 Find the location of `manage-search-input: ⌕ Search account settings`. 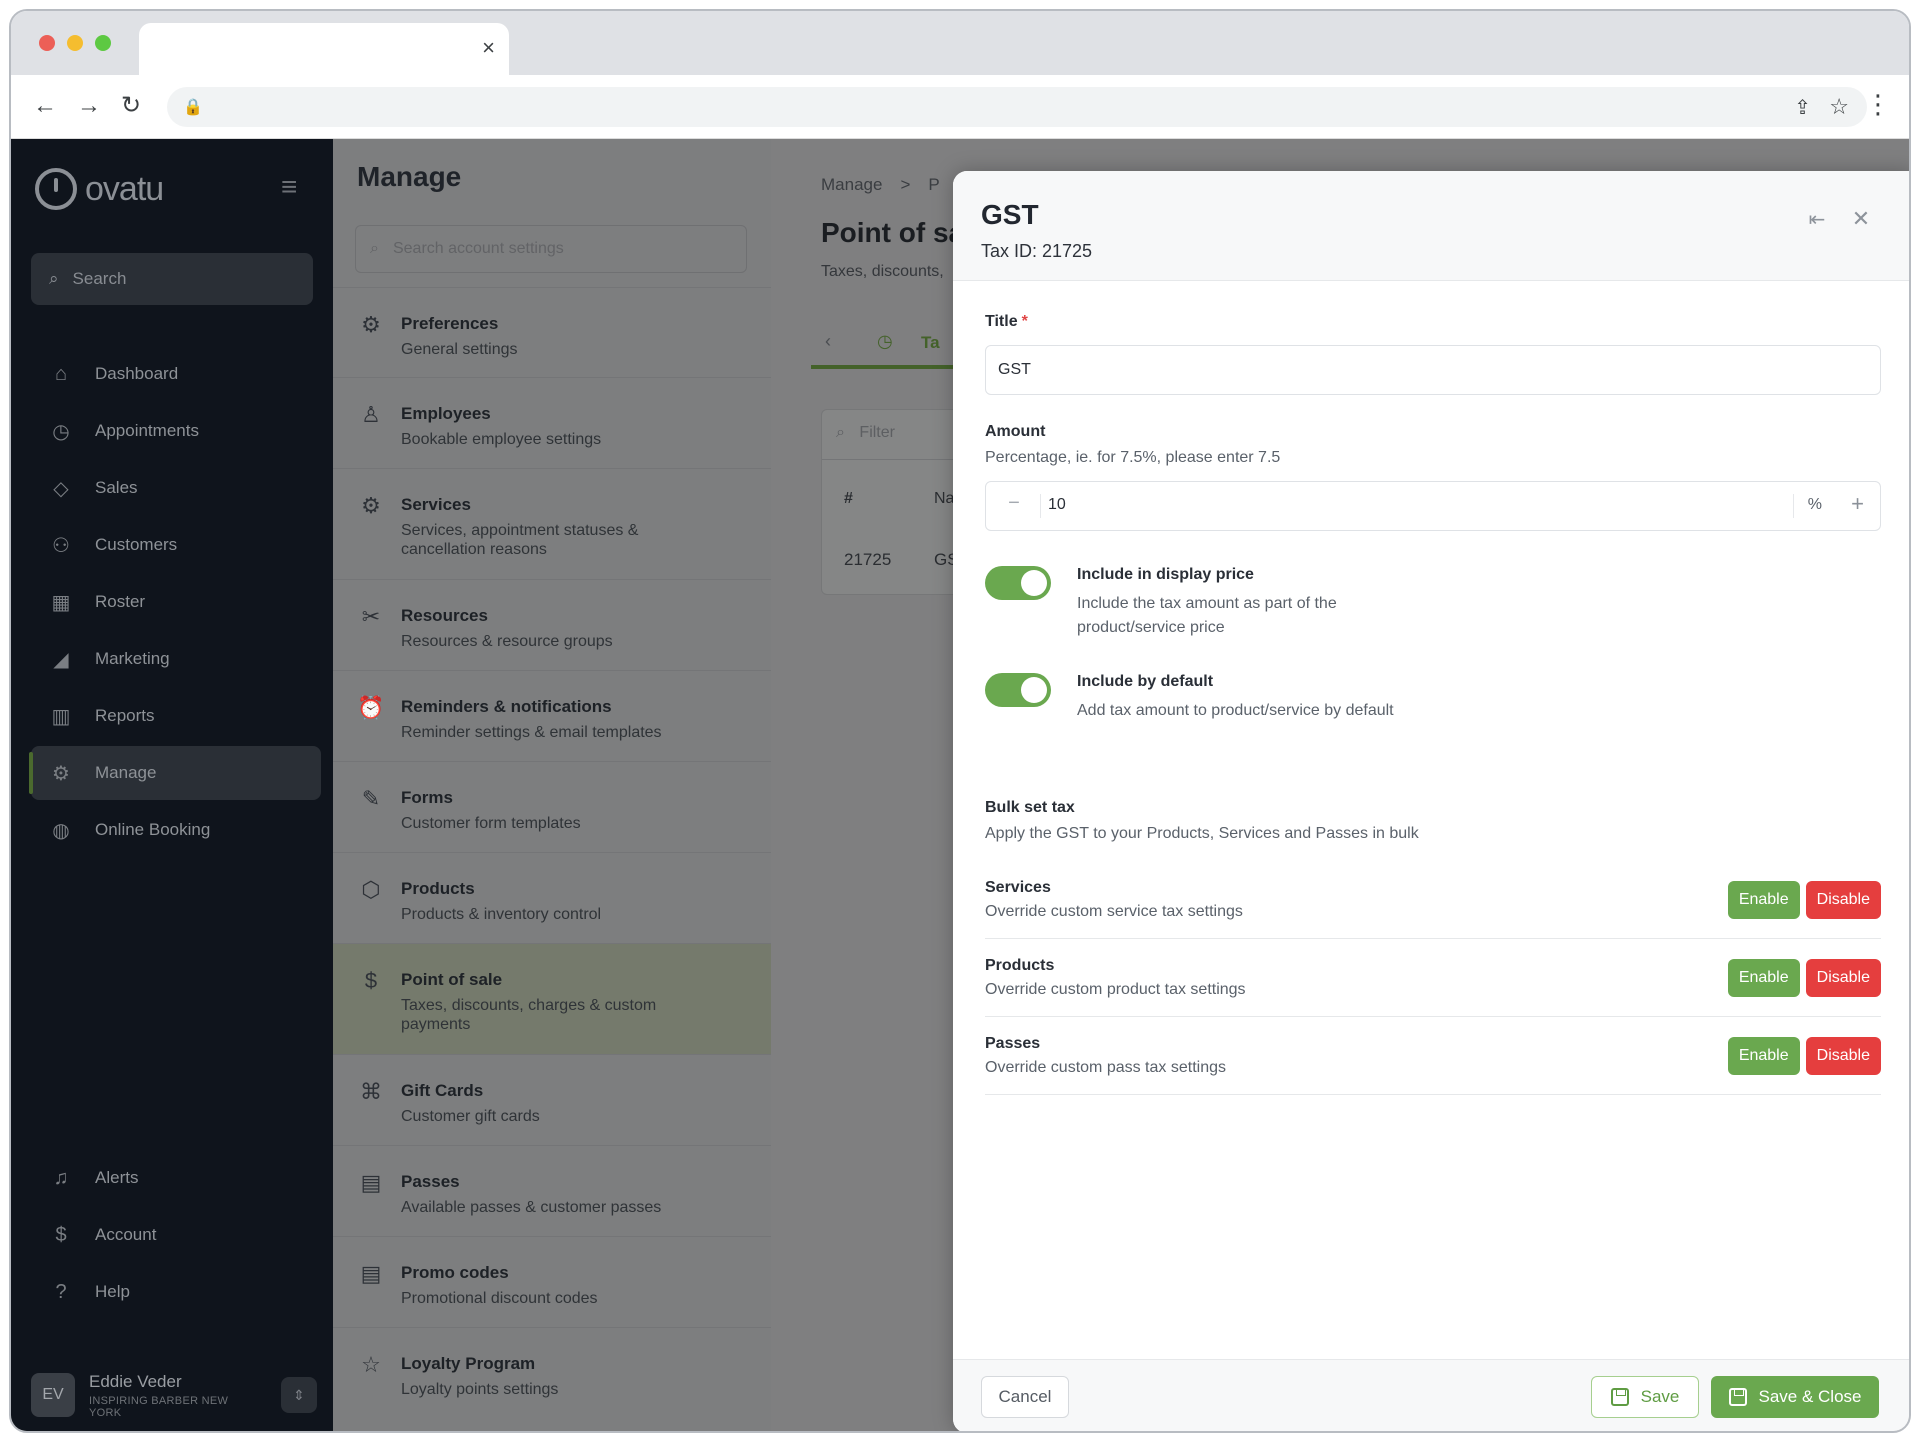

manage-search-input: ⌕ Search account settings is located at coordinates (551, 249).